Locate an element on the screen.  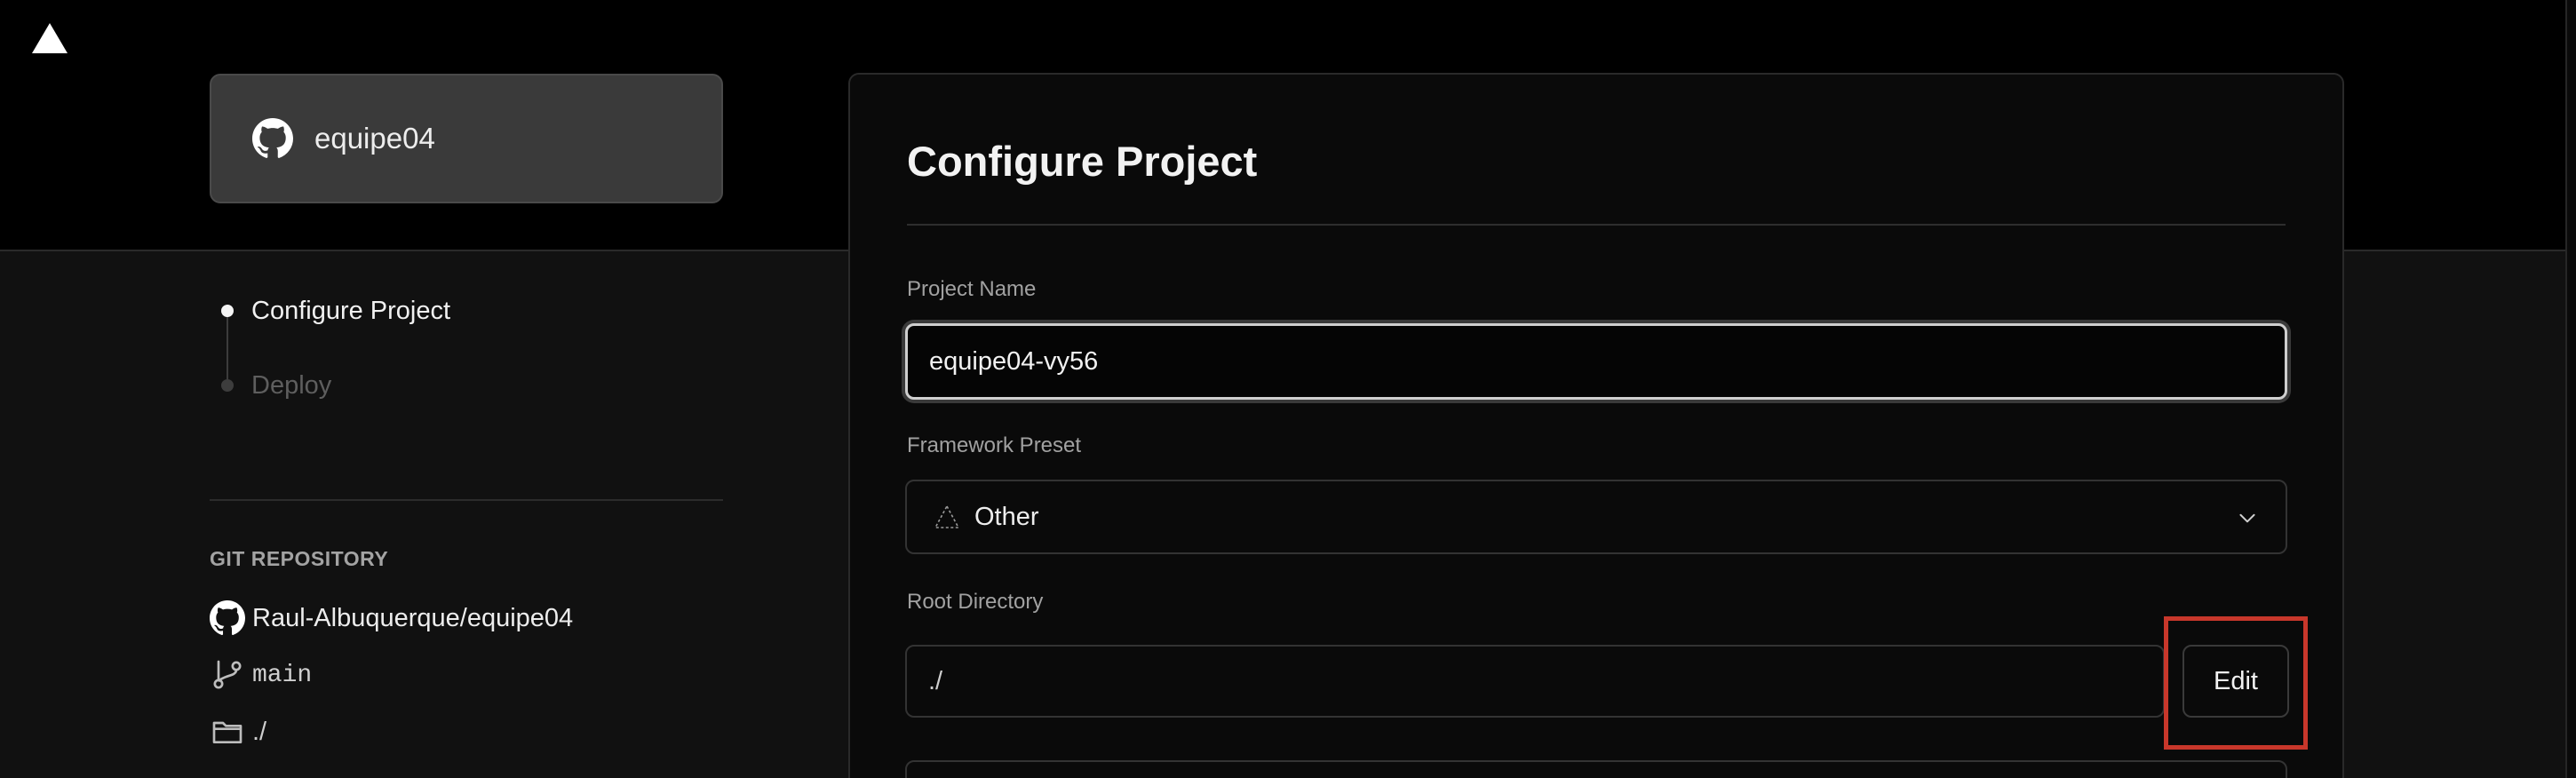
git-repository-link: Raul-Albuquerque/equipe04 is located at coordinates (391, 618).